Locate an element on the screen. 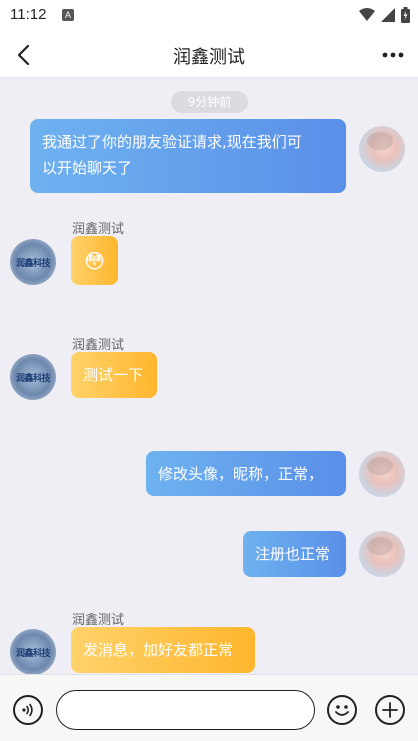  message-timestamp: 9分钟前 is located at coordinates (209, 102).